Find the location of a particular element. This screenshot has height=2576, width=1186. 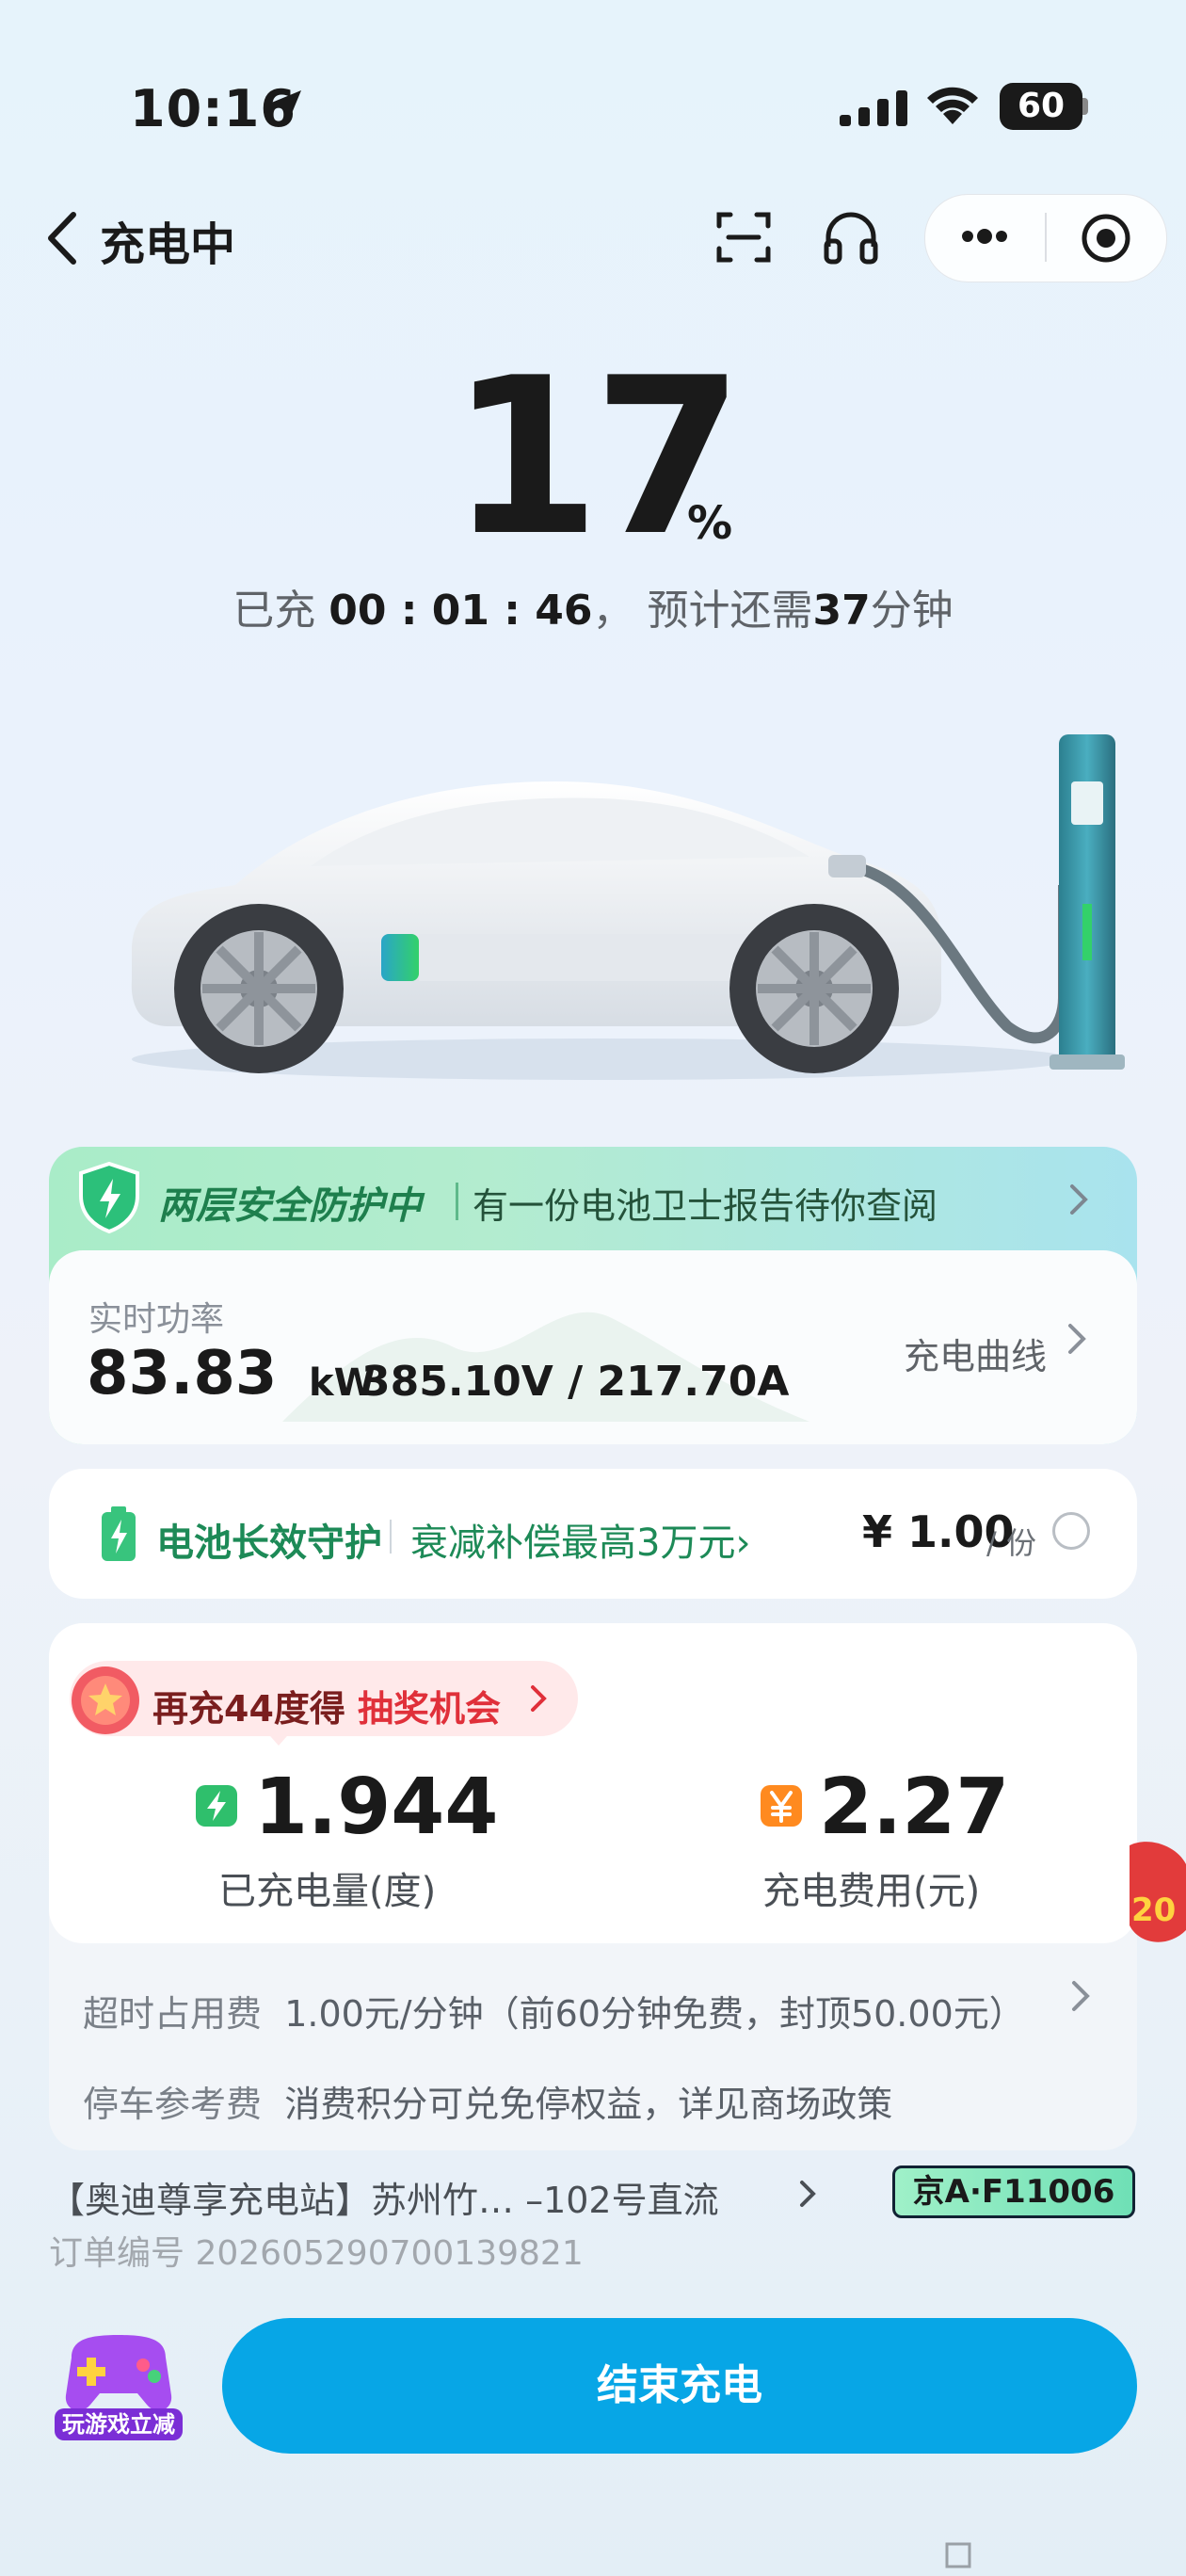

more-icon is located at coordinates (984, 236).